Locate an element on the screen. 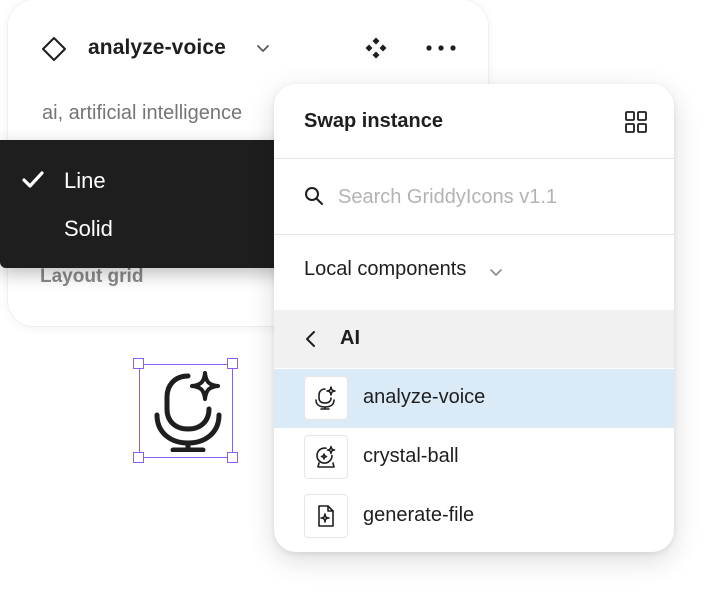  component-name: analyze-voice is located at coordinates (157, 48).